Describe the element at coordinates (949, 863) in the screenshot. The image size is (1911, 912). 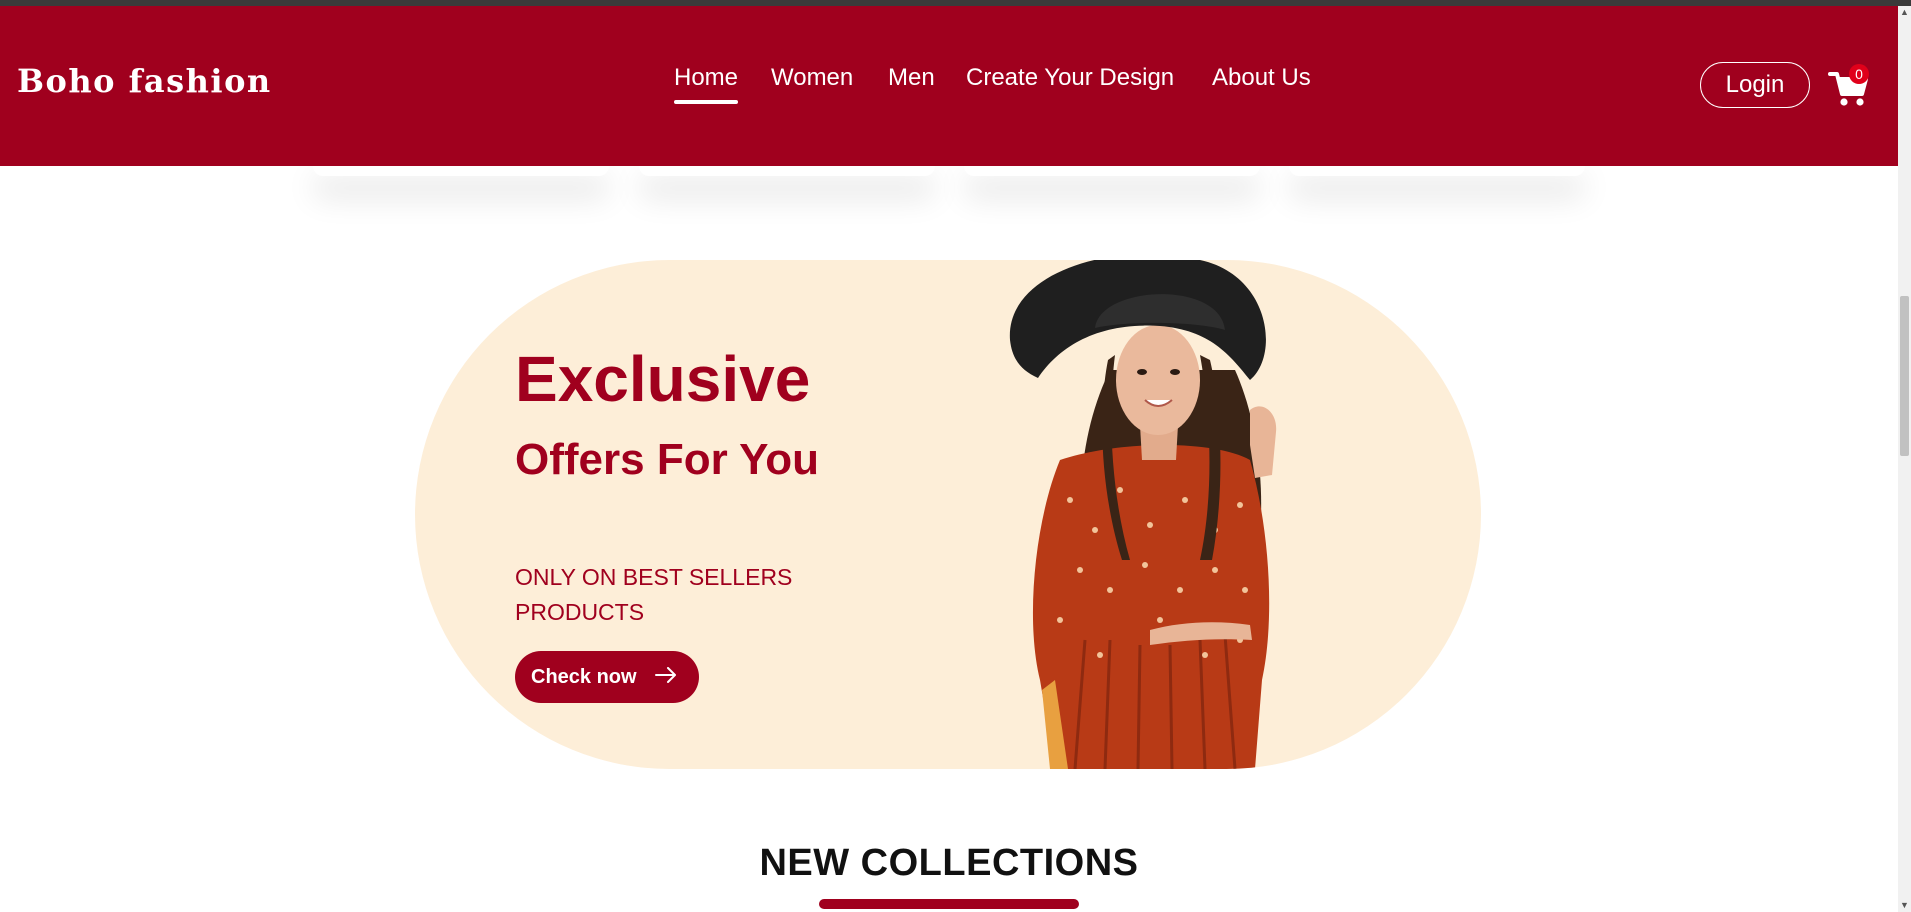
I see `new-collections-title: NEW COLLECTIONS` at that location.